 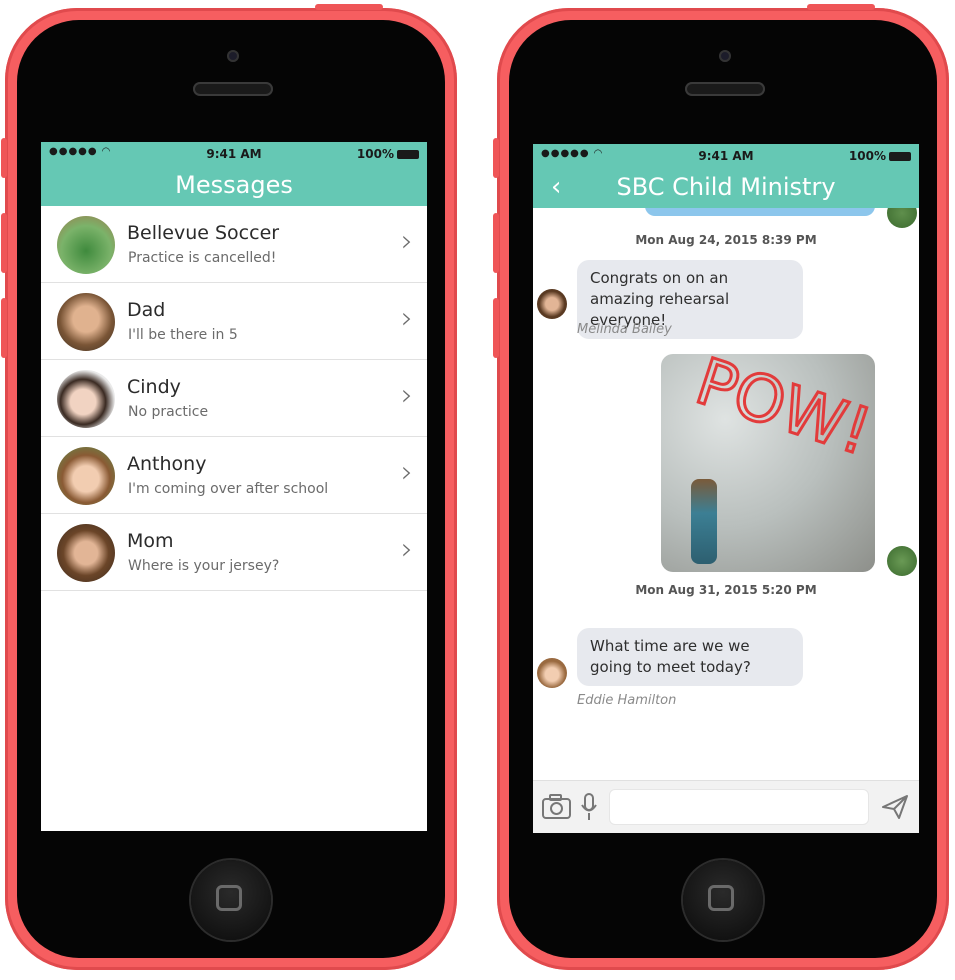 What do you see at coordinates (204, 566) in the screenshot?
I see `conversation-preview: Where is your jersey?` at bounding box center [204, 566].